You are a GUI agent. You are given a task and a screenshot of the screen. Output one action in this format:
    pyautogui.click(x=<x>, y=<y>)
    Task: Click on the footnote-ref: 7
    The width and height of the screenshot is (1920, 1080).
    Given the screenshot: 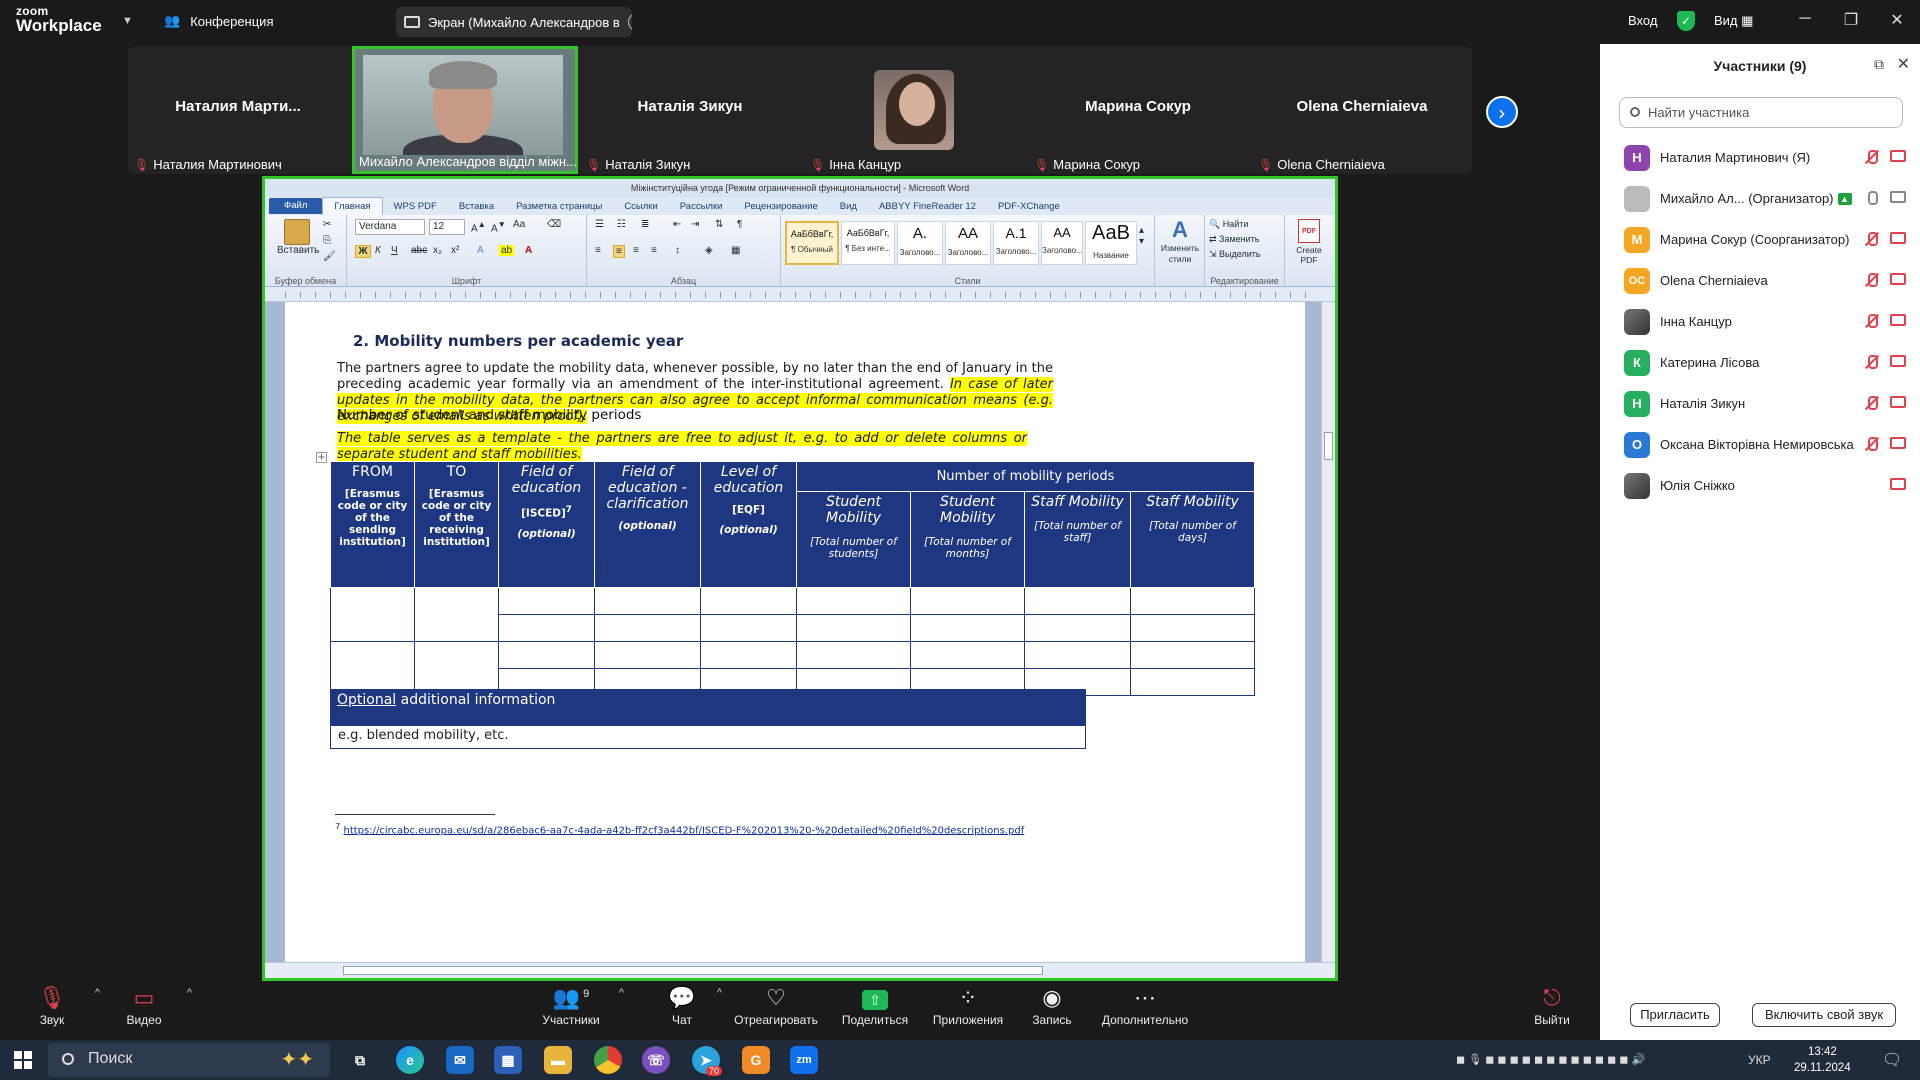 What is the action you would take?
    pyautogui.click(x=569, y=510)
    